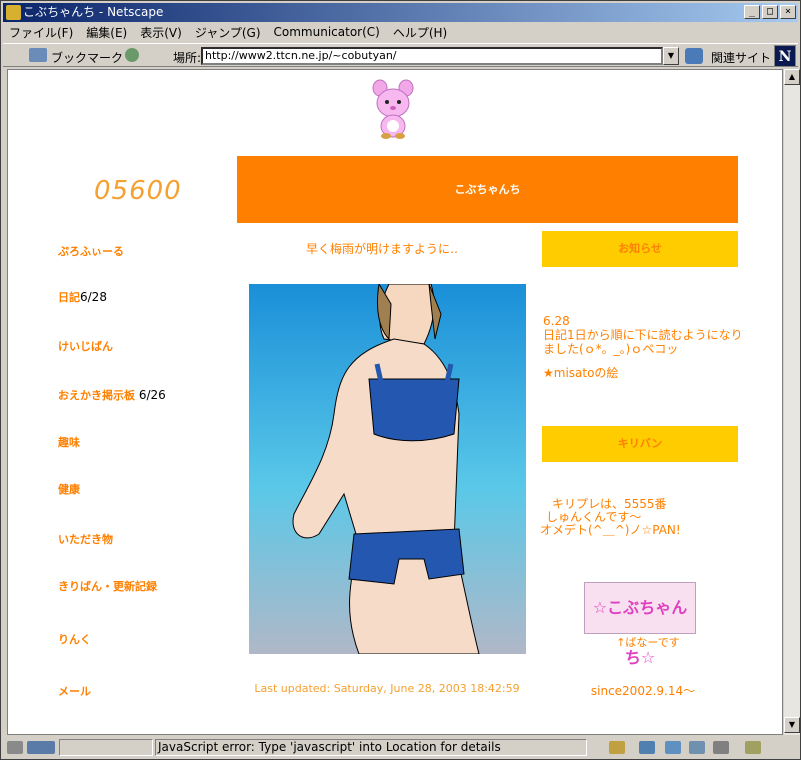  I want to click on visitor-counter: 05600, so click(138, 191).